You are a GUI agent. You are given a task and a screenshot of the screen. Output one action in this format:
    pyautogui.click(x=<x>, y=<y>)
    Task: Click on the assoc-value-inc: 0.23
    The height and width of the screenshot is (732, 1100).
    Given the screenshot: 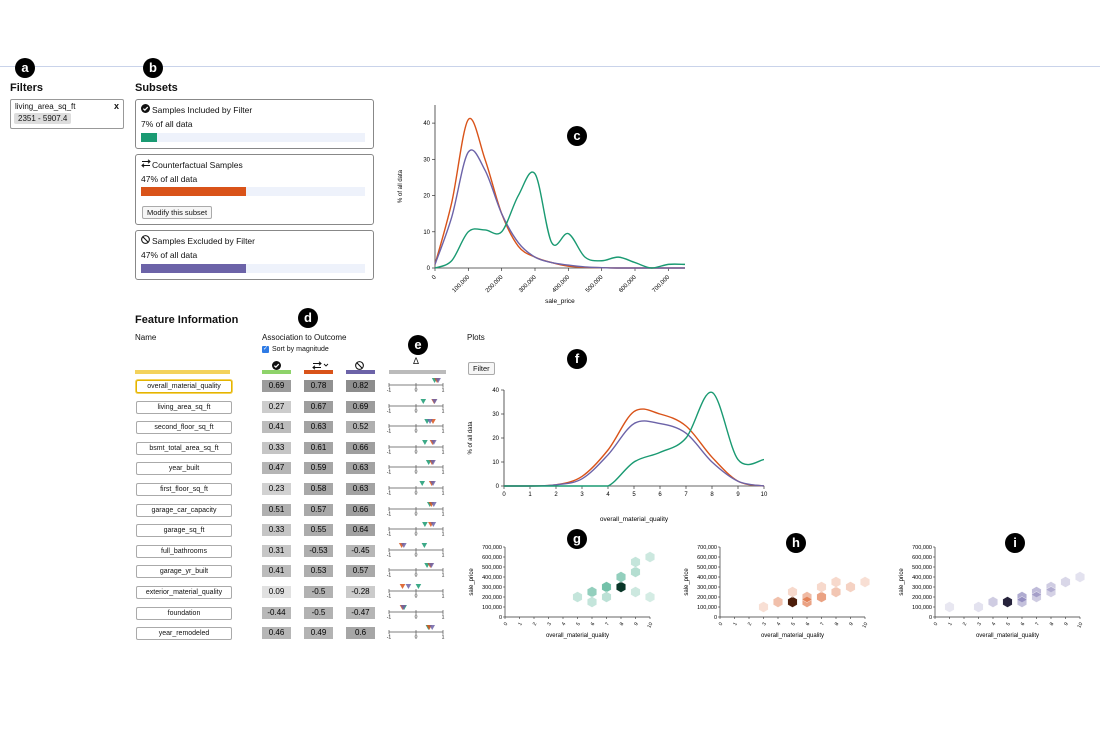 What is the action you would take?
    pyautogui.click(x=276, y=489)
    